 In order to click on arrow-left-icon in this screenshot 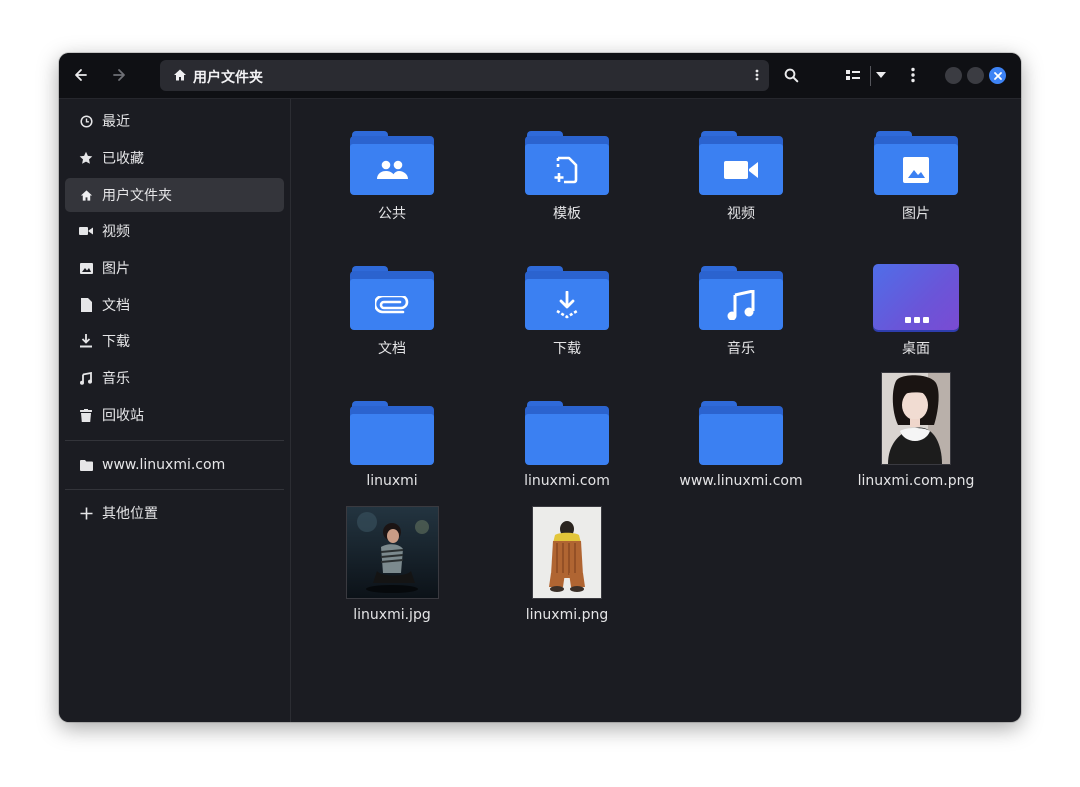, I will do `click(81, 75)`.